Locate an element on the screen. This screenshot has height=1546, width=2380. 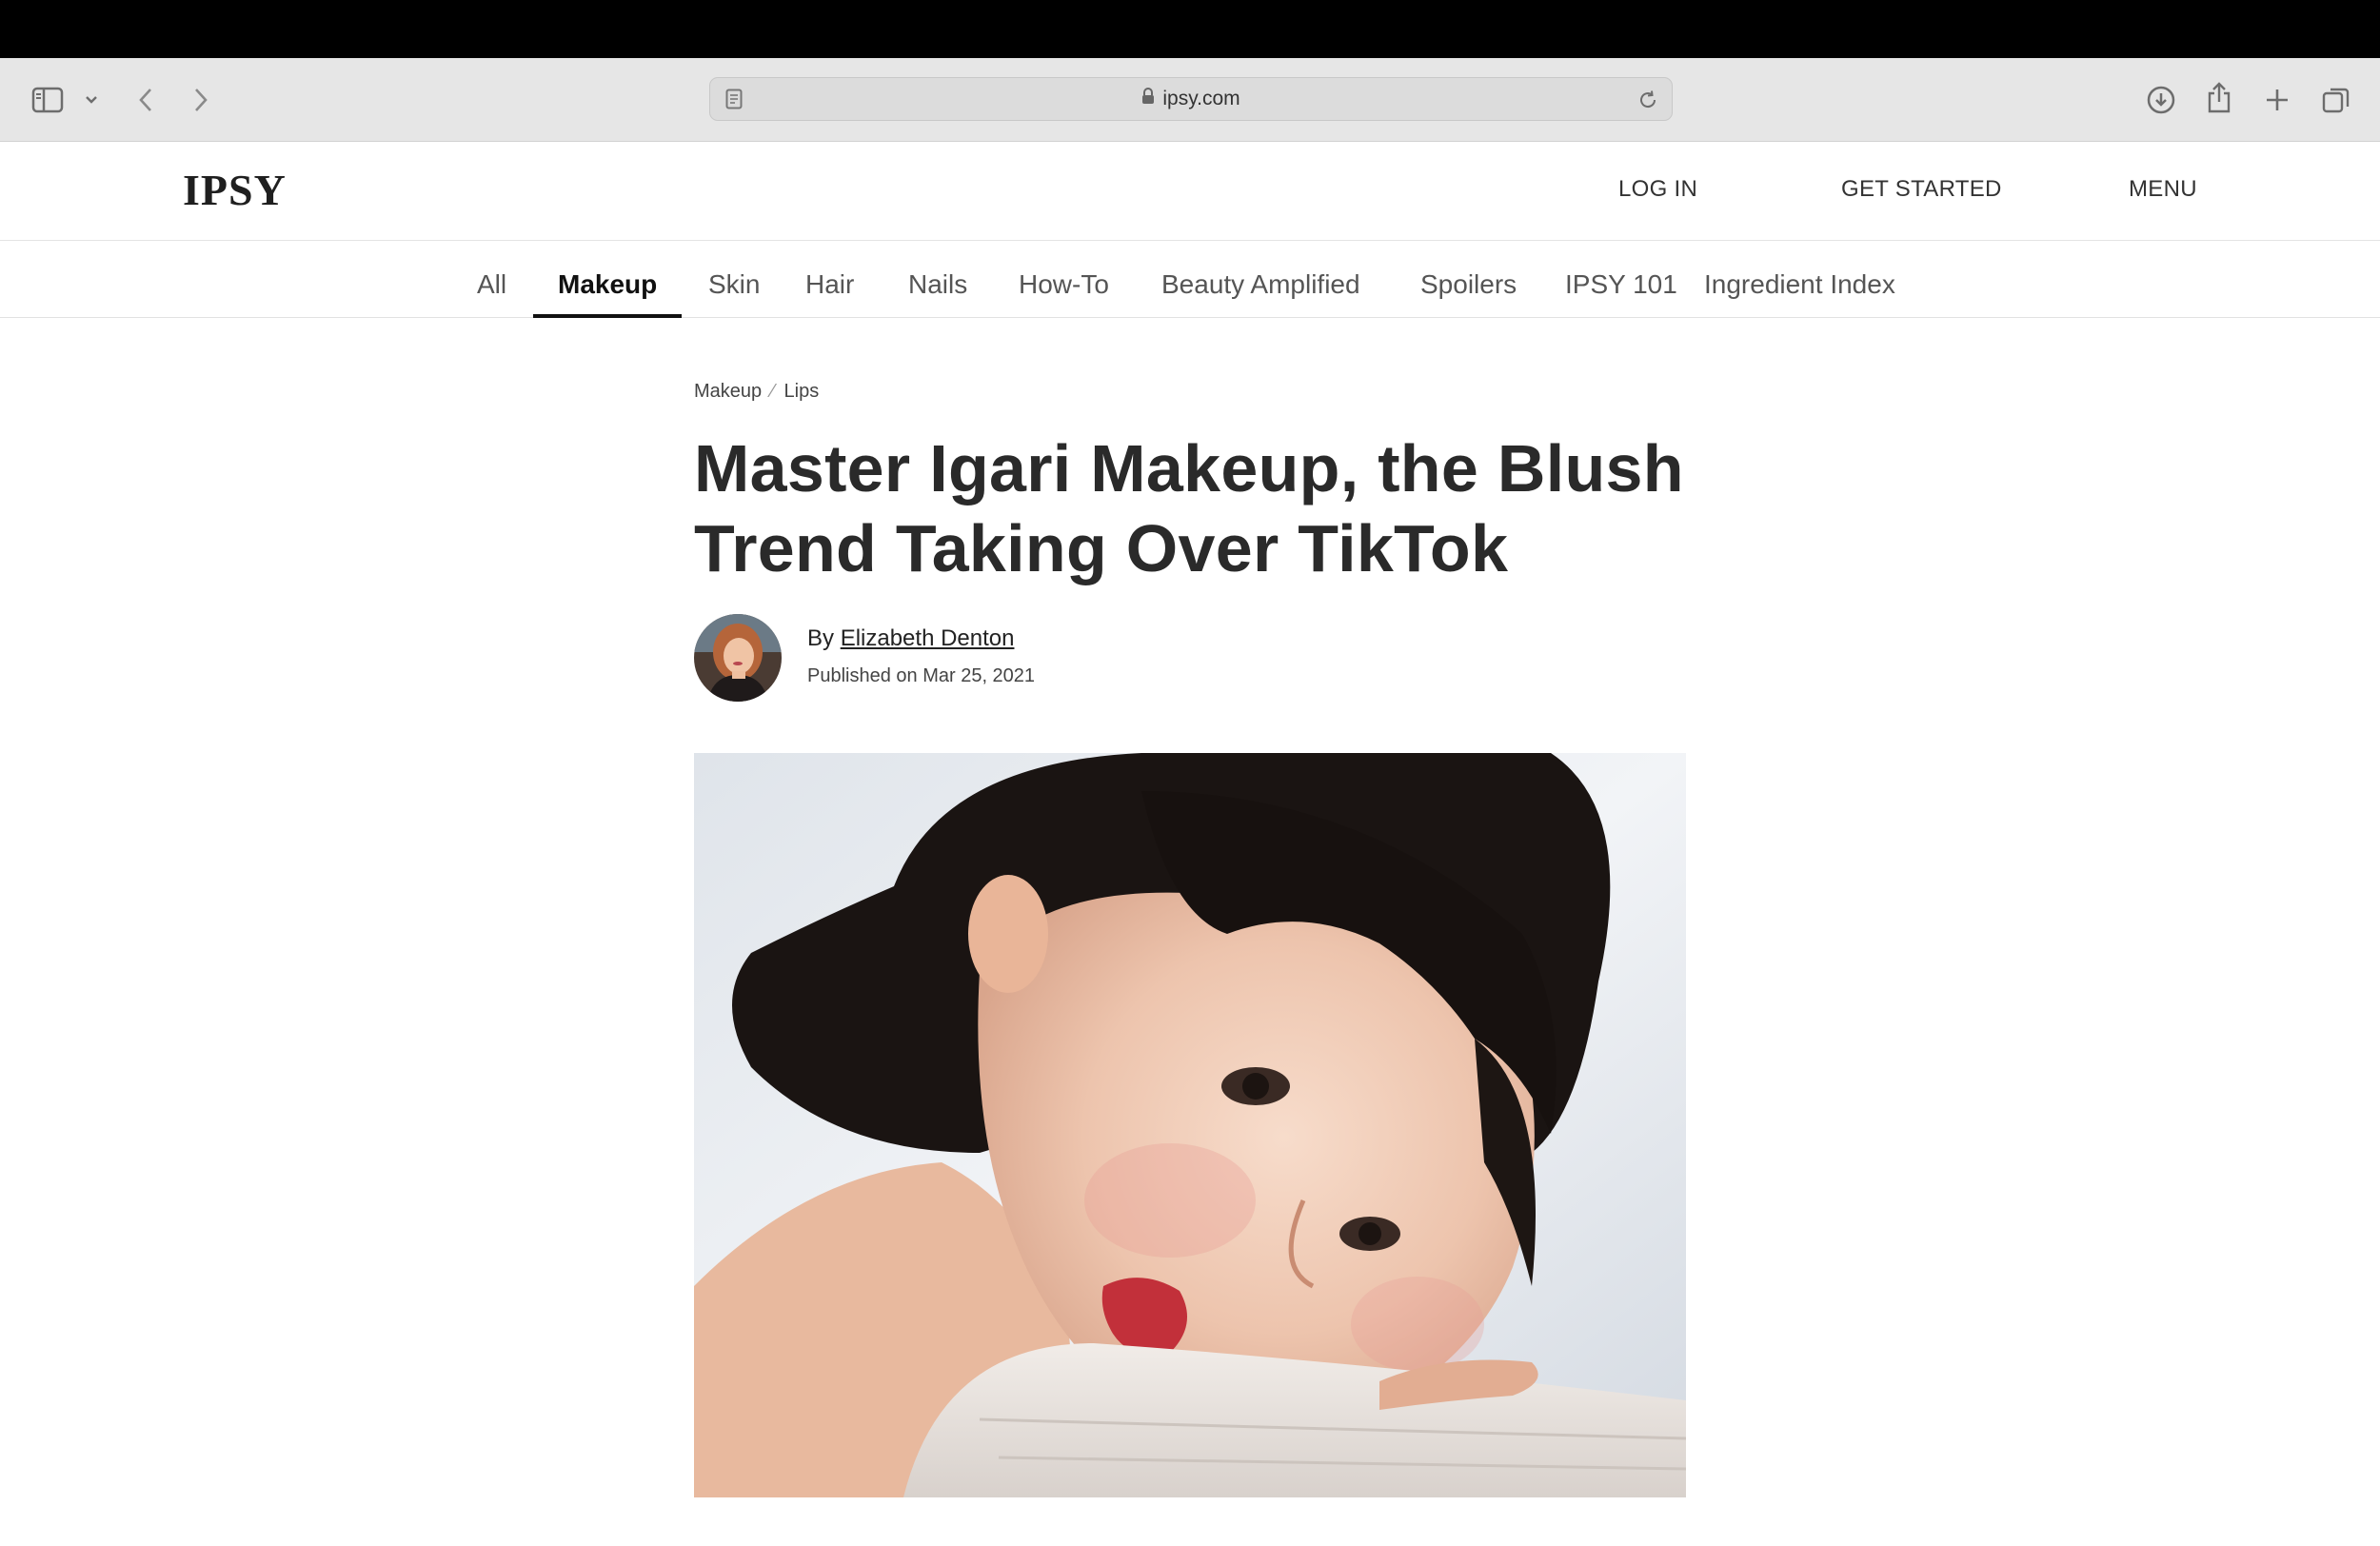
breadcrumb-makeup: Makeup is located at coordinates (728, 392).